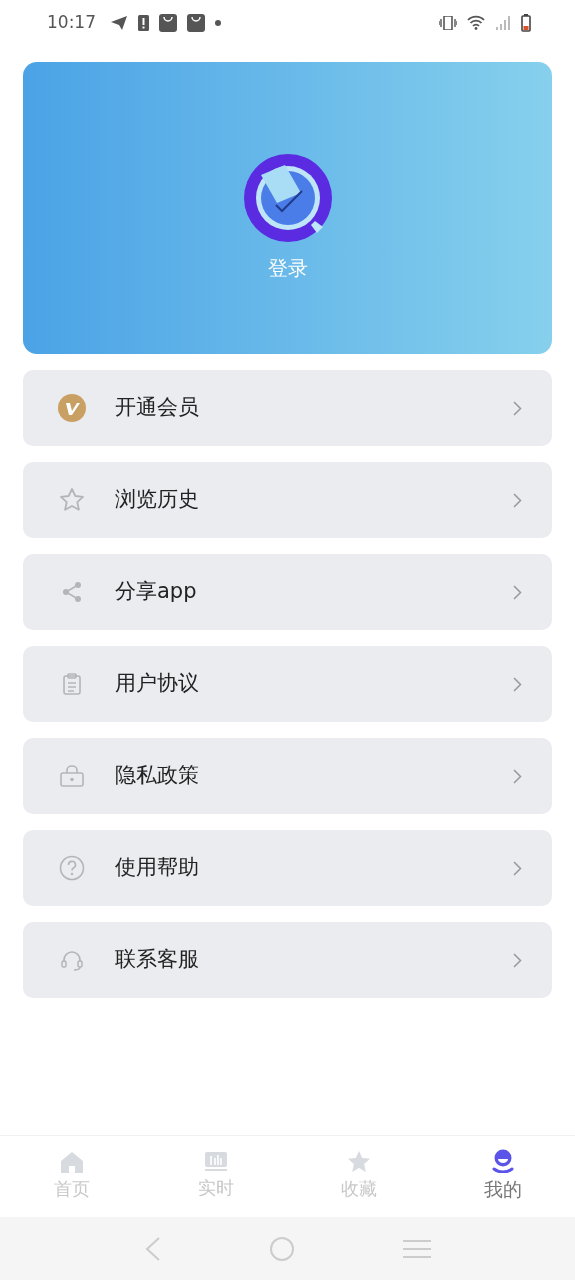 The height and width of the screenshot is (1280, 575). Describe the element at coordinates (503, 1176) in the screenshot. I see `tab: 我的` at that location.